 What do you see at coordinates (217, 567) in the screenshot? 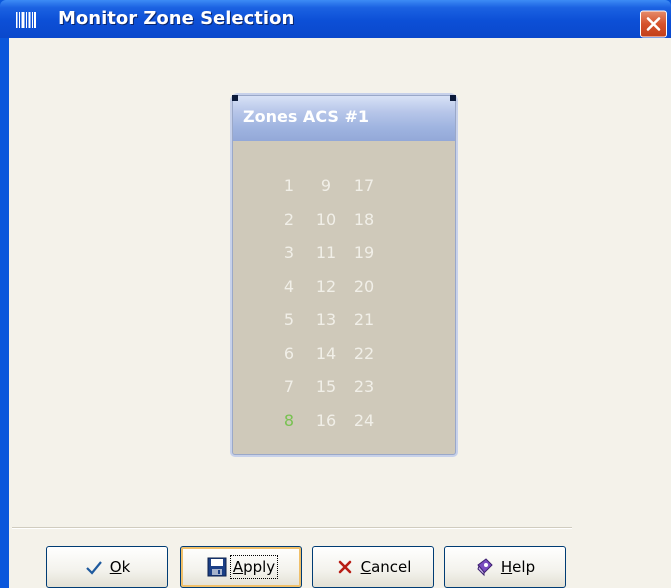
I see `save-disk-icon` at bounding box center [217, 567].